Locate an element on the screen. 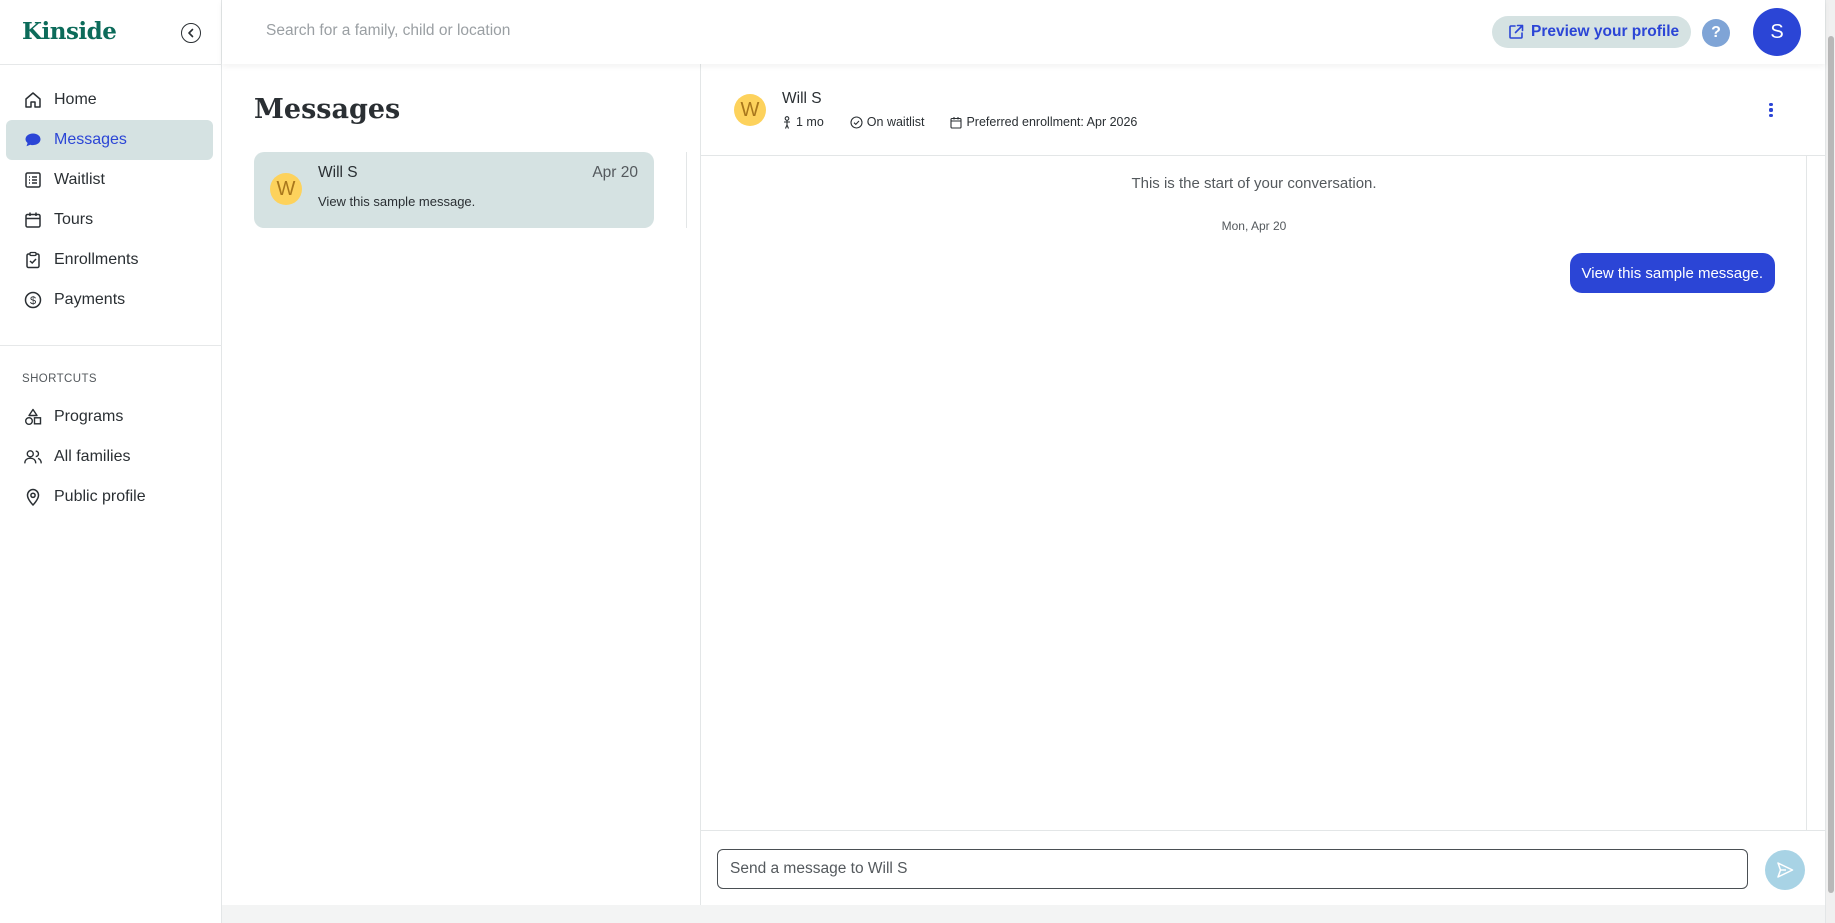 This screenshot has height=923, width=1835. conversation-preview: View this sample message. is located at coordinates (397, 201).